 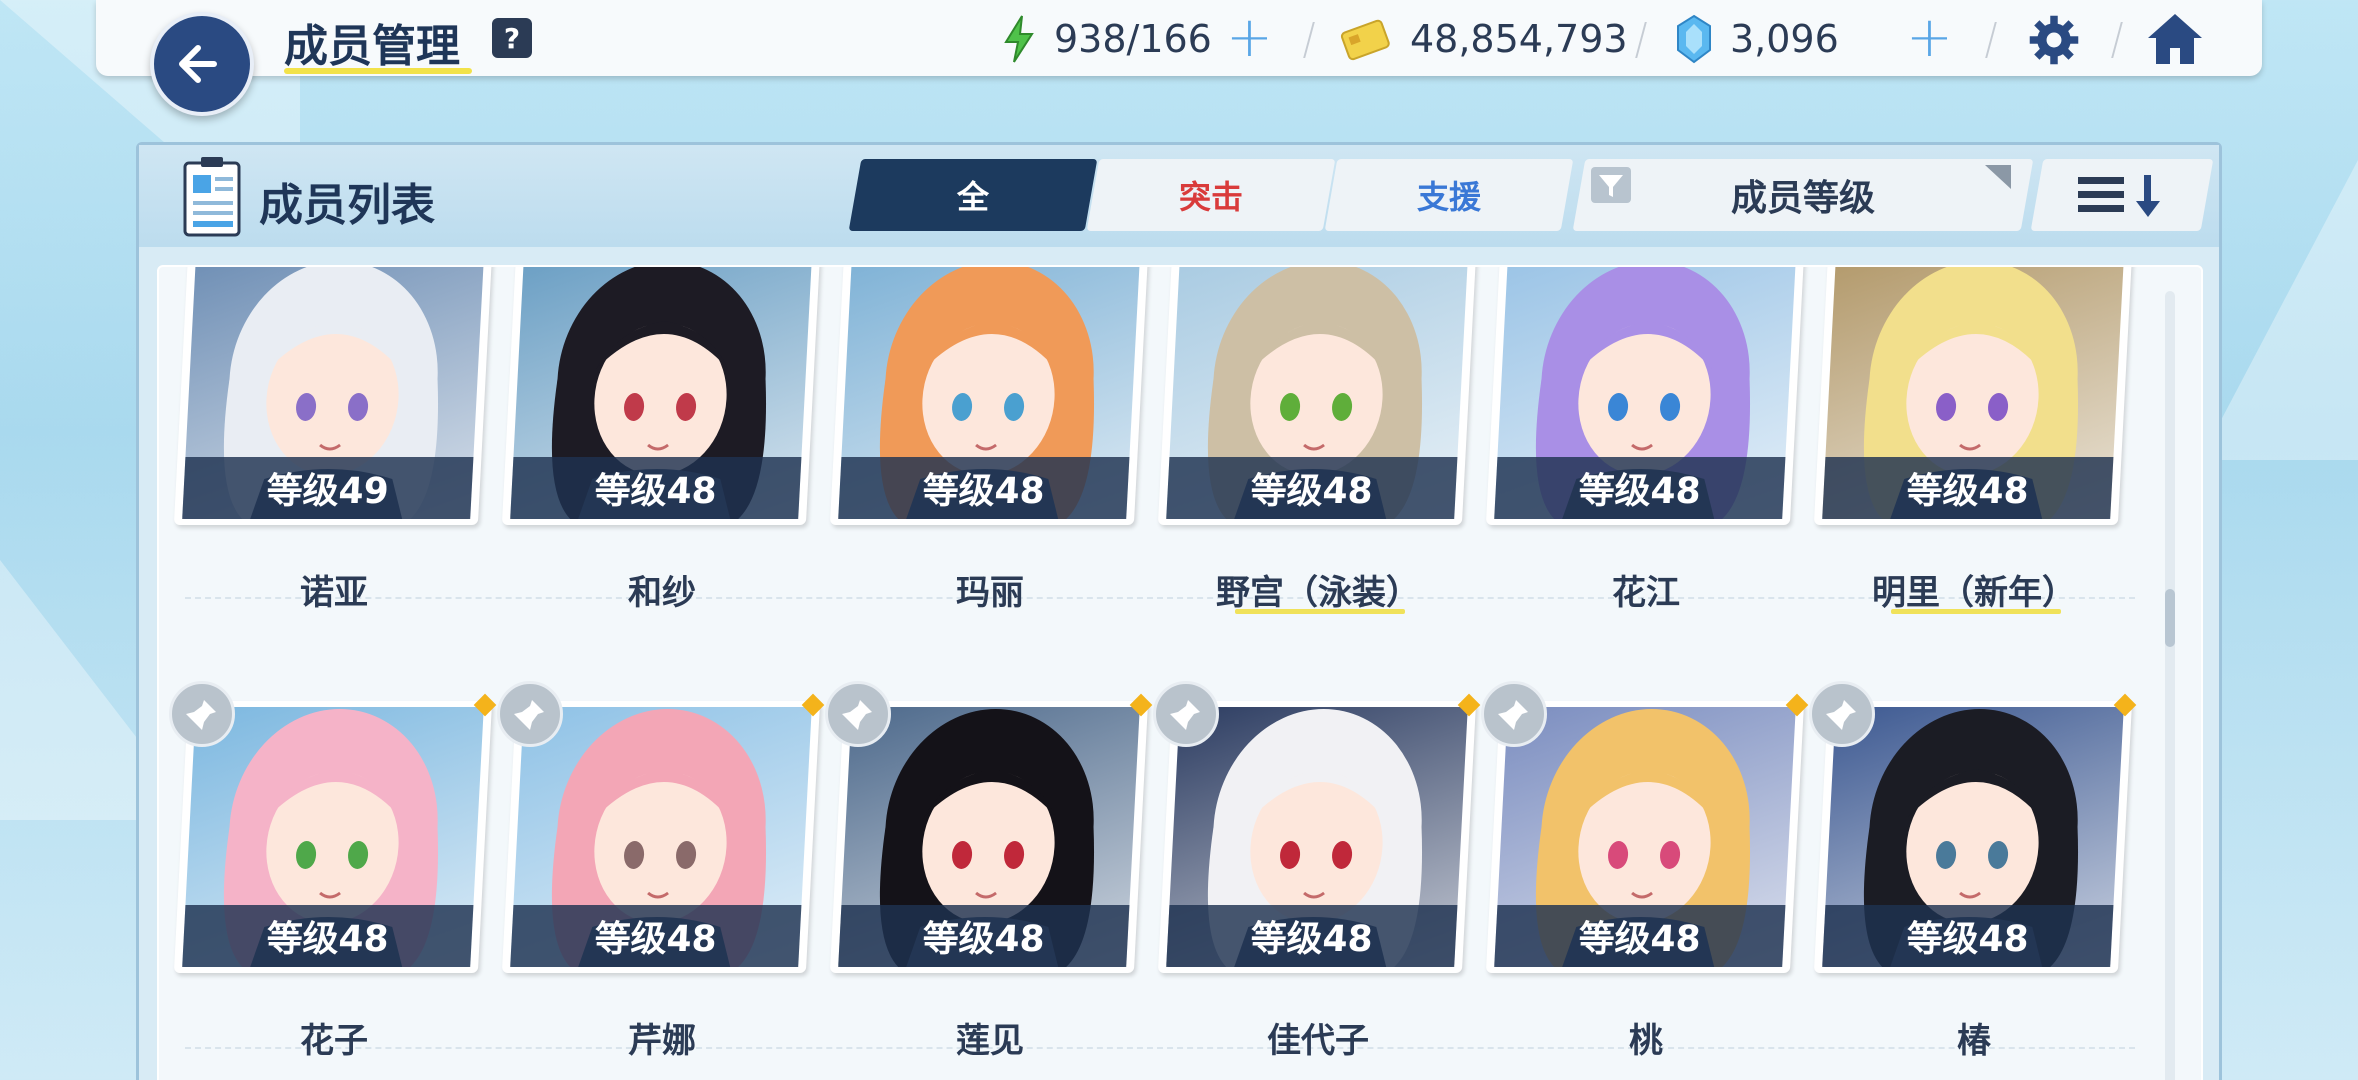 What do you see at coordinates (1133, 39) in the screenshot?
I see `ap-value: 938/166` at bounding box center [1133, 39].